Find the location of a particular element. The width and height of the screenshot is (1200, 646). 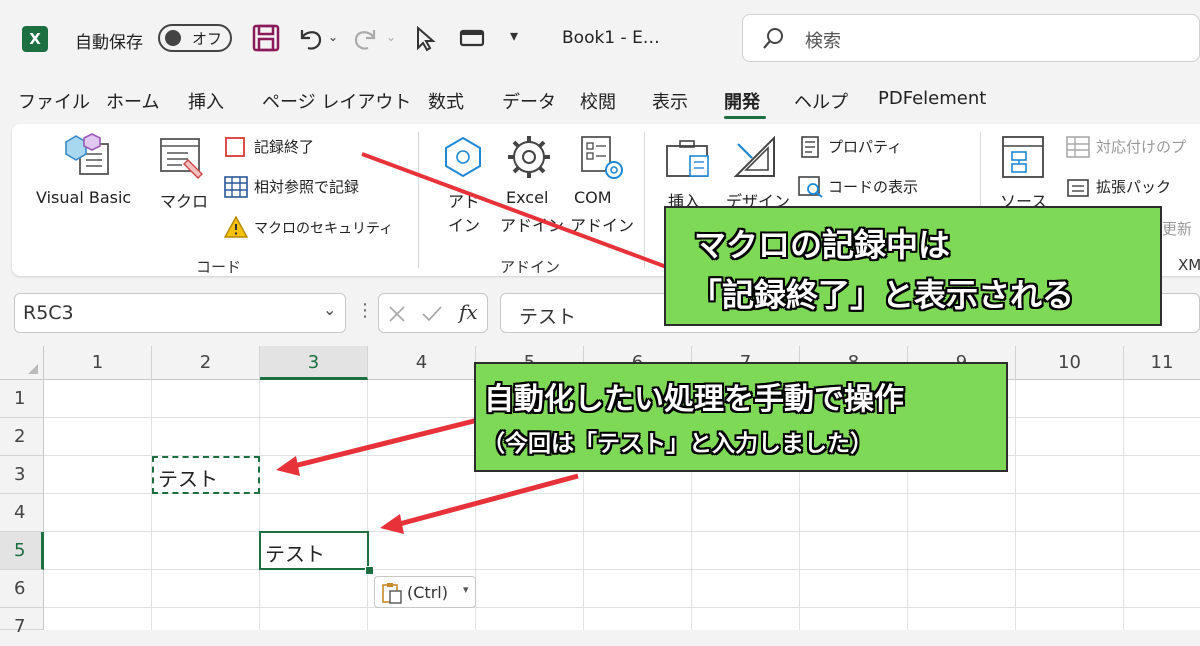

callout-recording: マクロの記録中は 「記録終了」と表示される is located at coordinates (913, 266).